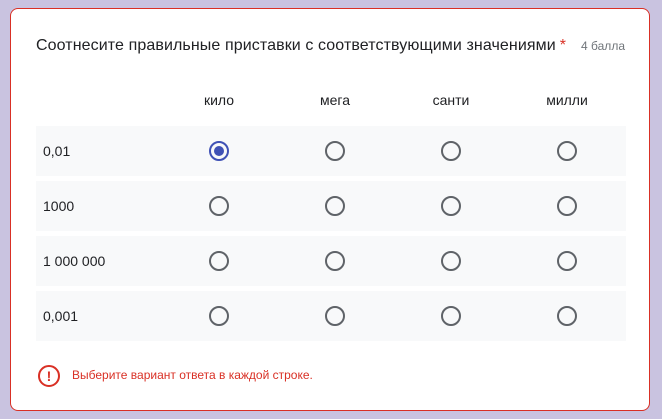  What do you see at coordinates (74, 261) in the screenshot?
I see `row-label: 1 000 000` at bounding box center [74, 261].